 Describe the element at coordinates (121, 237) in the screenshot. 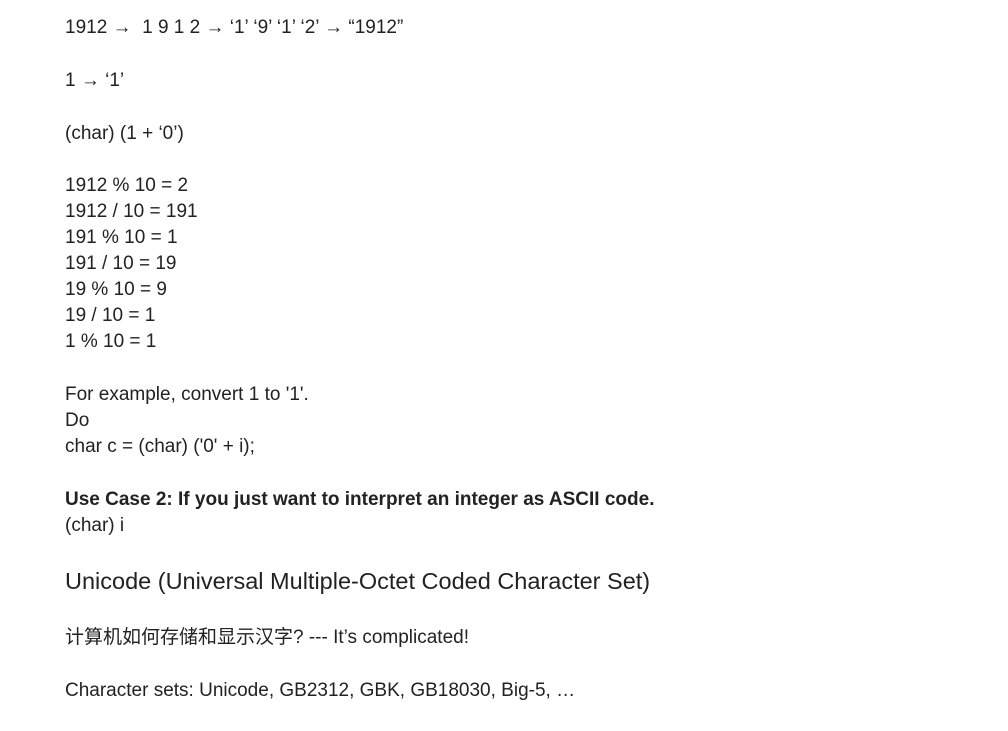

I see `math-step-3: 191 % 10 = 1` at that location.